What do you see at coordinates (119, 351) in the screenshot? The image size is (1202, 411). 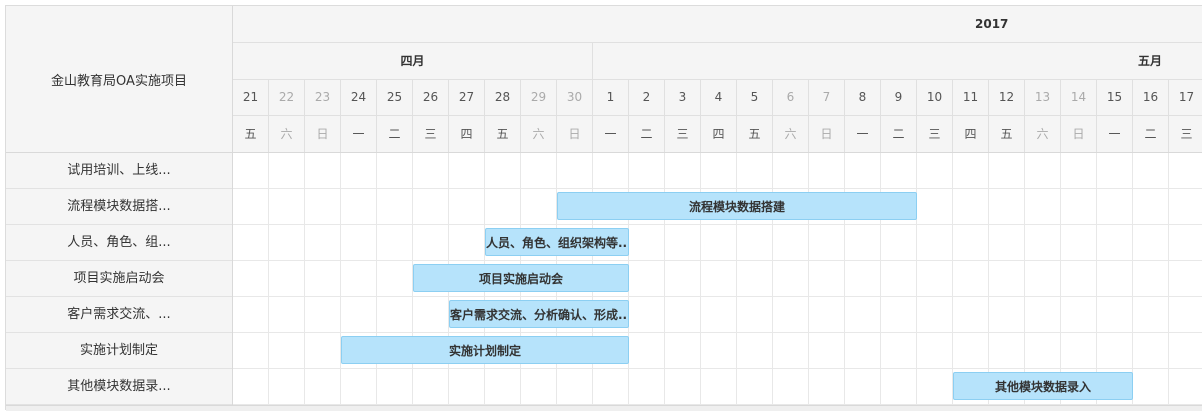 I see `task-label: 实施计划制定` at bounding box center [119, 351].